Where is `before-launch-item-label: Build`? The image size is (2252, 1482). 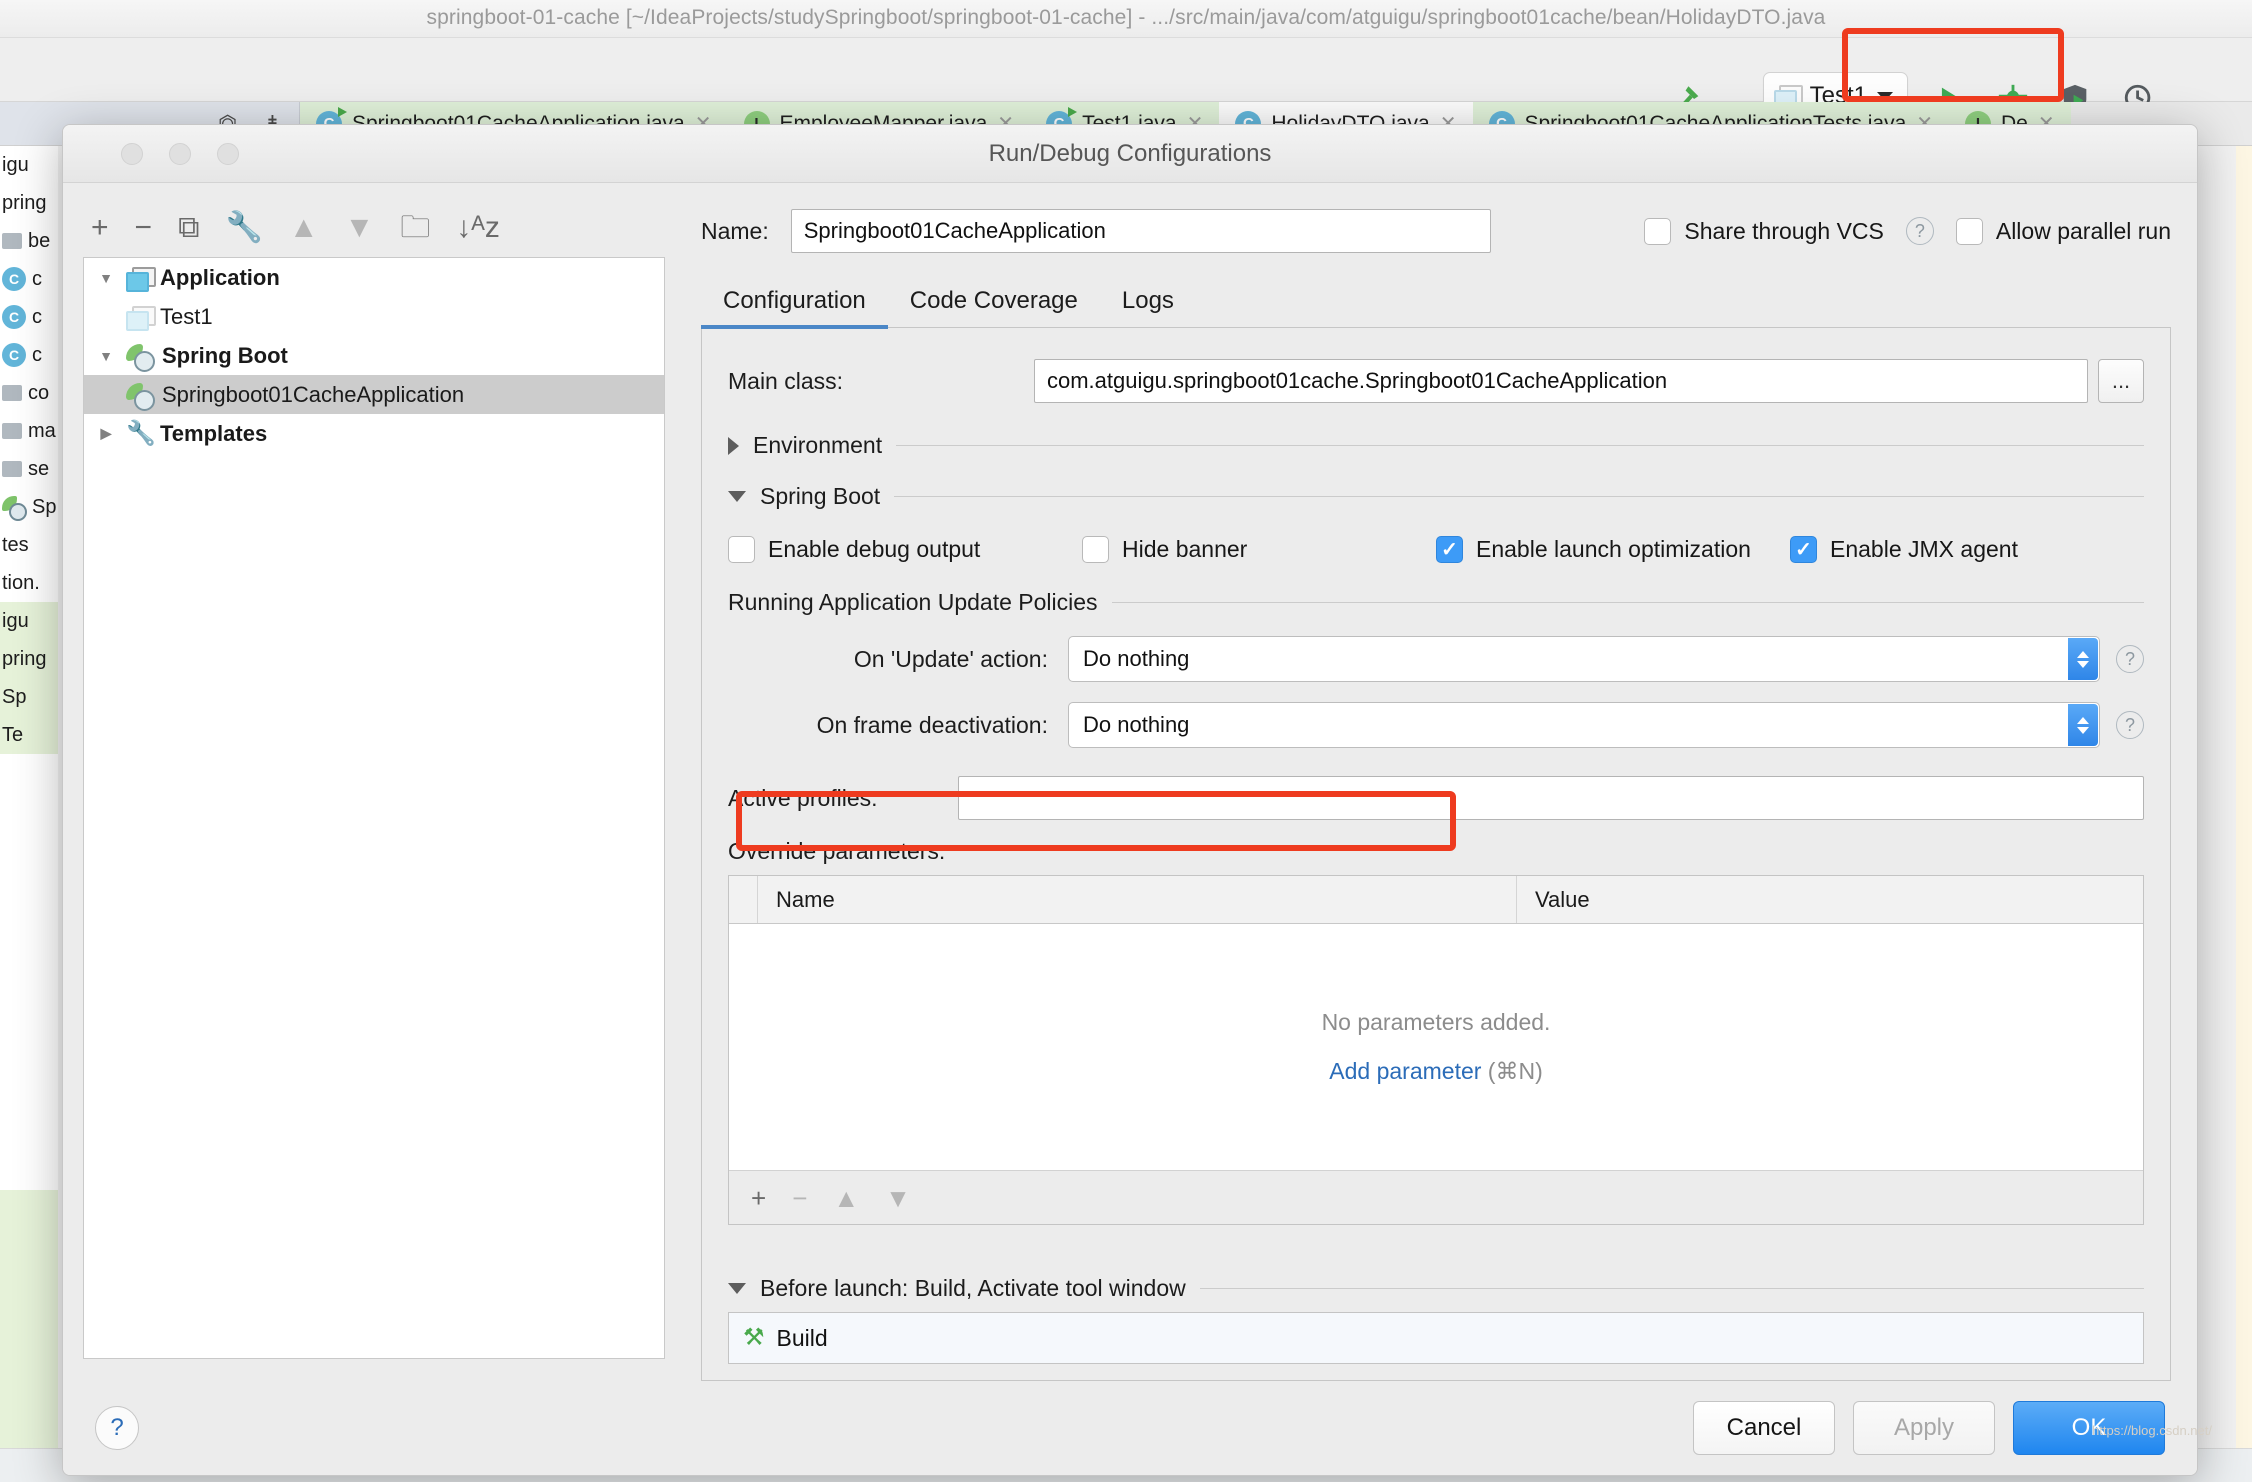 before-launch-item-label: Build is located at coordinates (802, 1337).